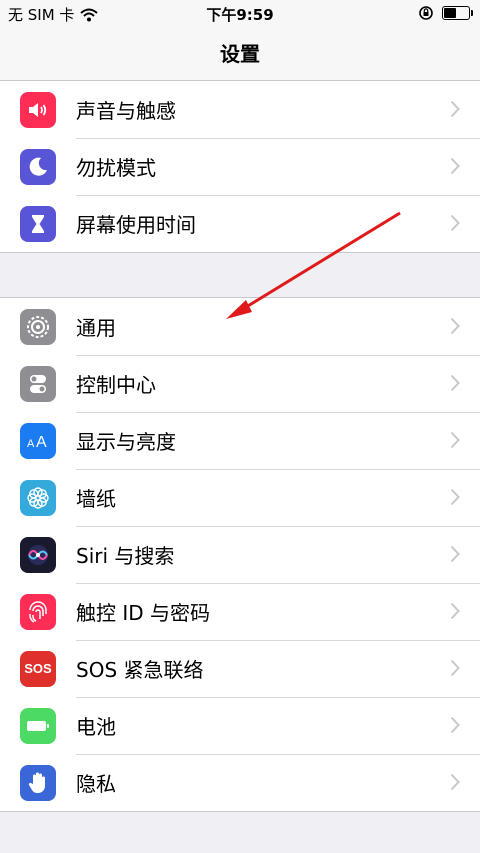 The width and height of the screenshot is (480, 853). Describe the element at coordinates (240, 326) in the screenshot. I see `settings-row-gear: 通用` at that location.